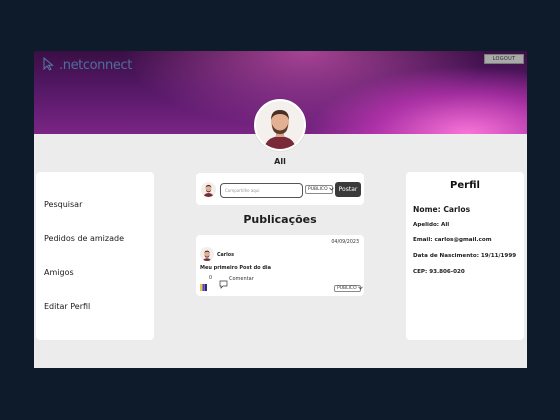  Describe the element at coordinates (211, 278) in the screenshot. I see `like-count: 0` at that location.